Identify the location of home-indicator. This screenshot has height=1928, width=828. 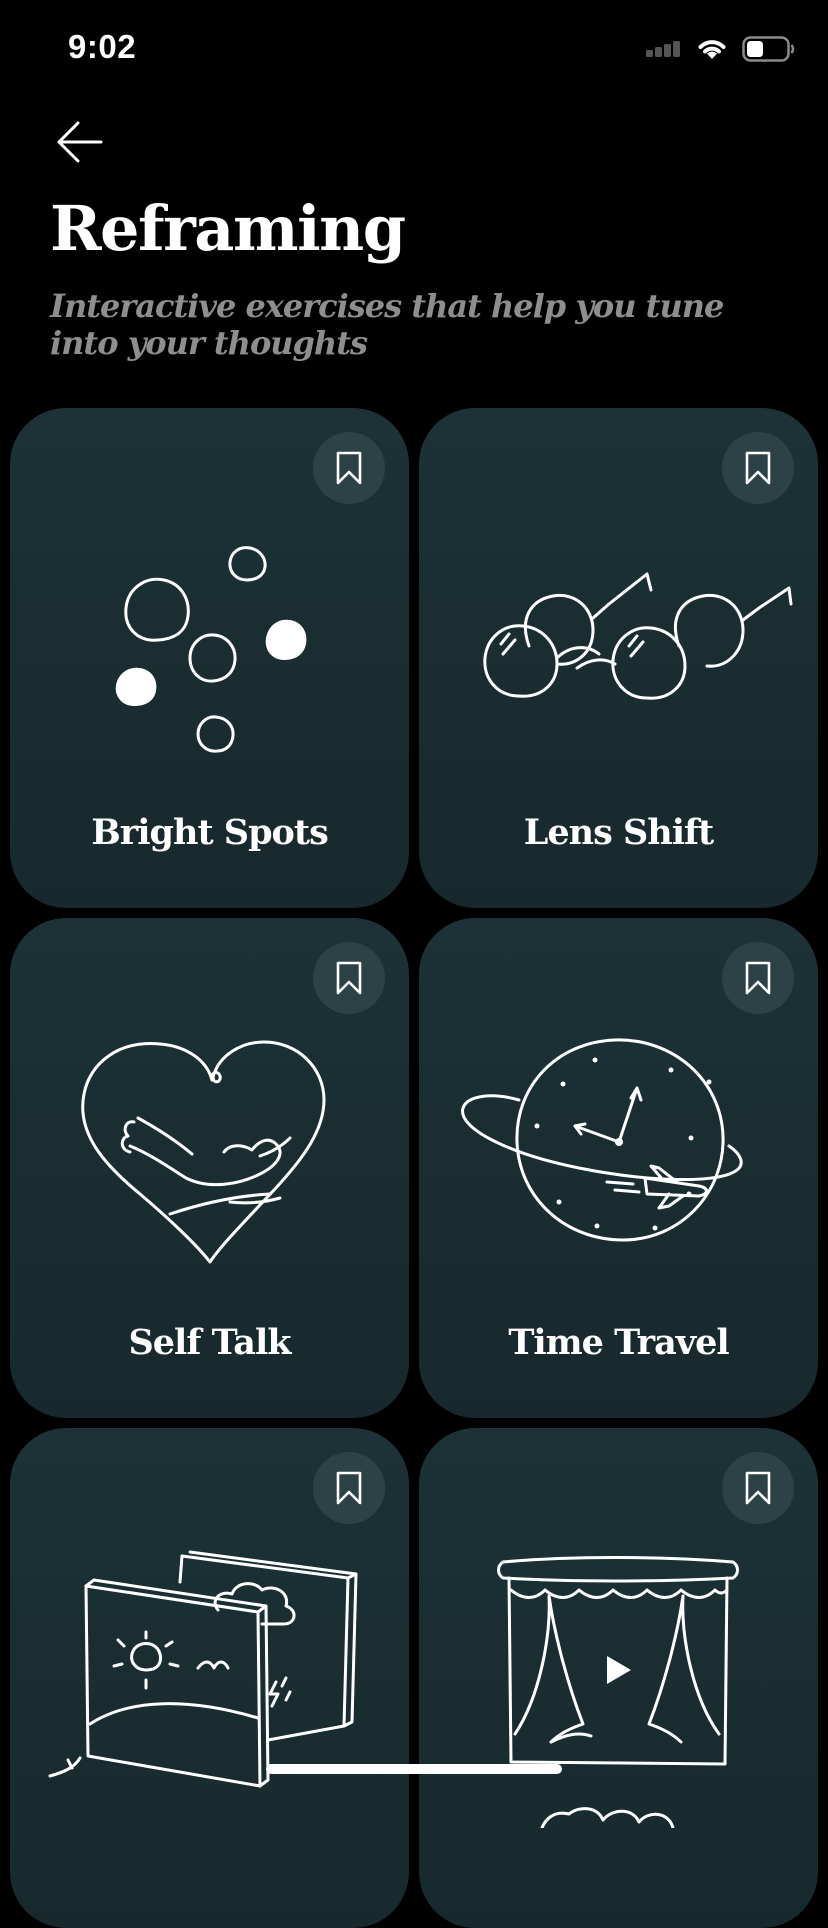
(414, 1769).